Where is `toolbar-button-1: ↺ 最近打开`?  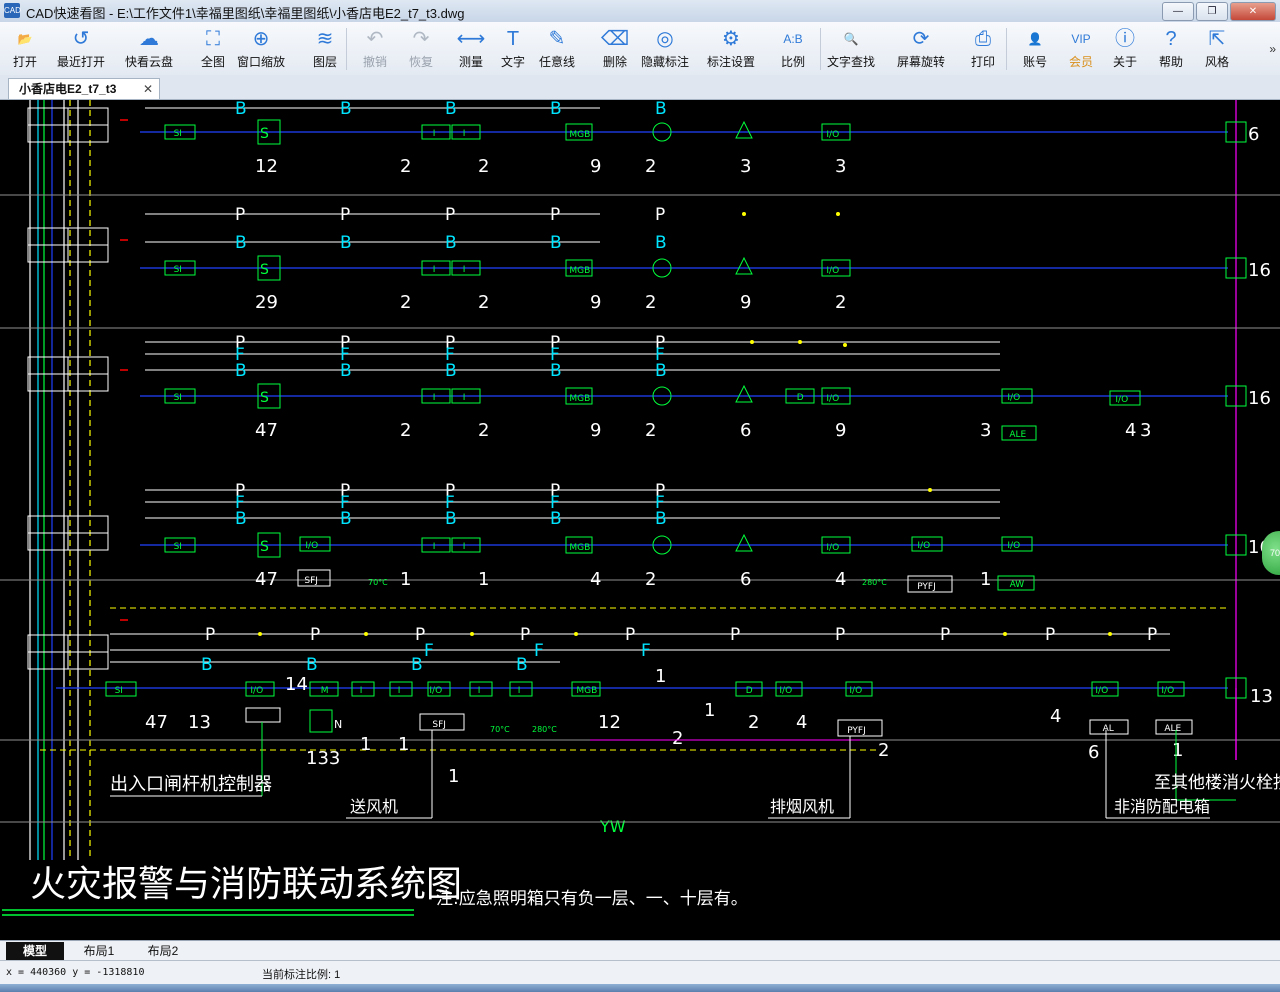 toolbar-button-1: ↺ 最近打开 is located at coordinates (81, 49).